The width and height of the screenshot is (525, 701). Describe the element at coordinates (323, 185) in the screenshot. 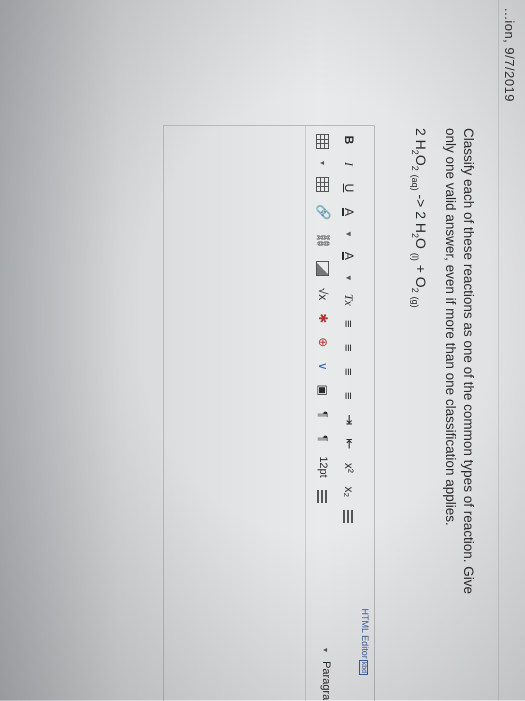

I see `media-icon` at that location.